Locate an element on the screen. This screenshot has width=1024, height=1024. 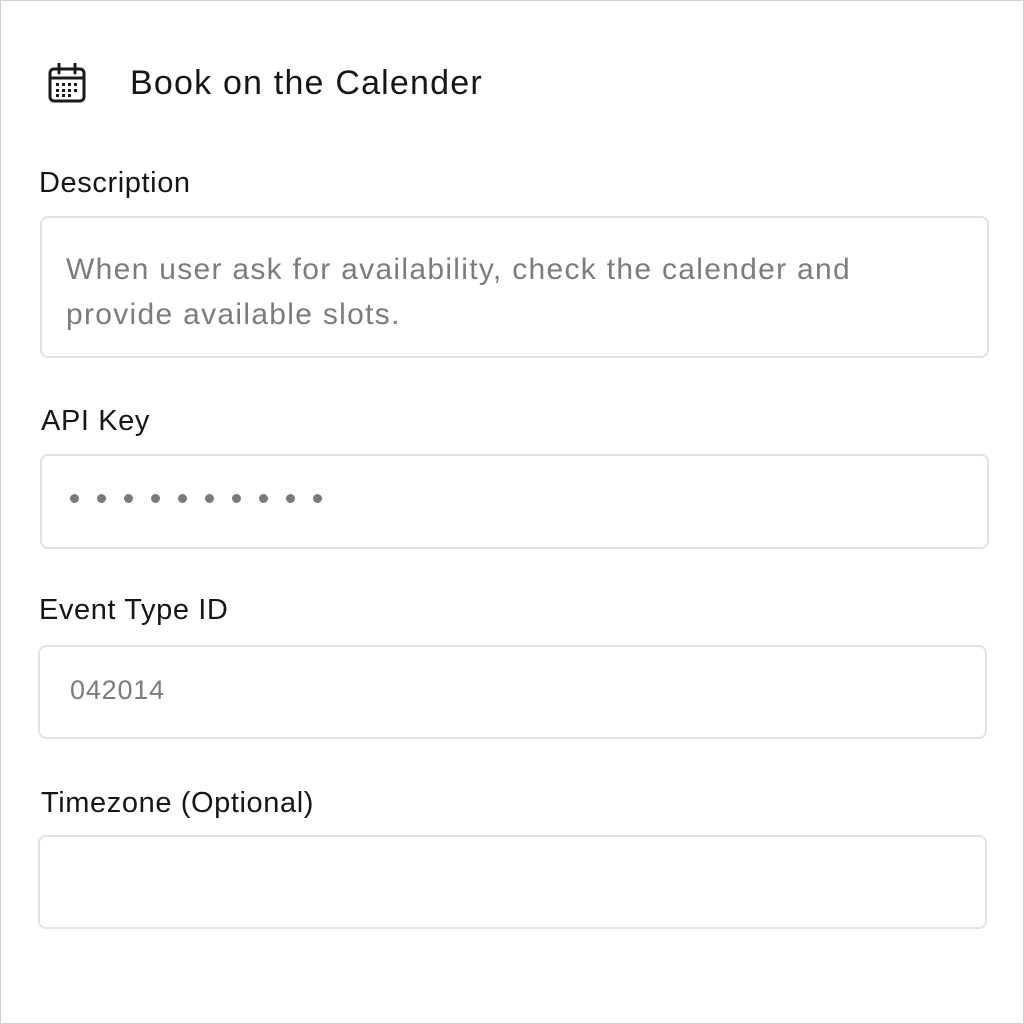
panel-title: Book on the Calender is located at coordinates (306, 82).